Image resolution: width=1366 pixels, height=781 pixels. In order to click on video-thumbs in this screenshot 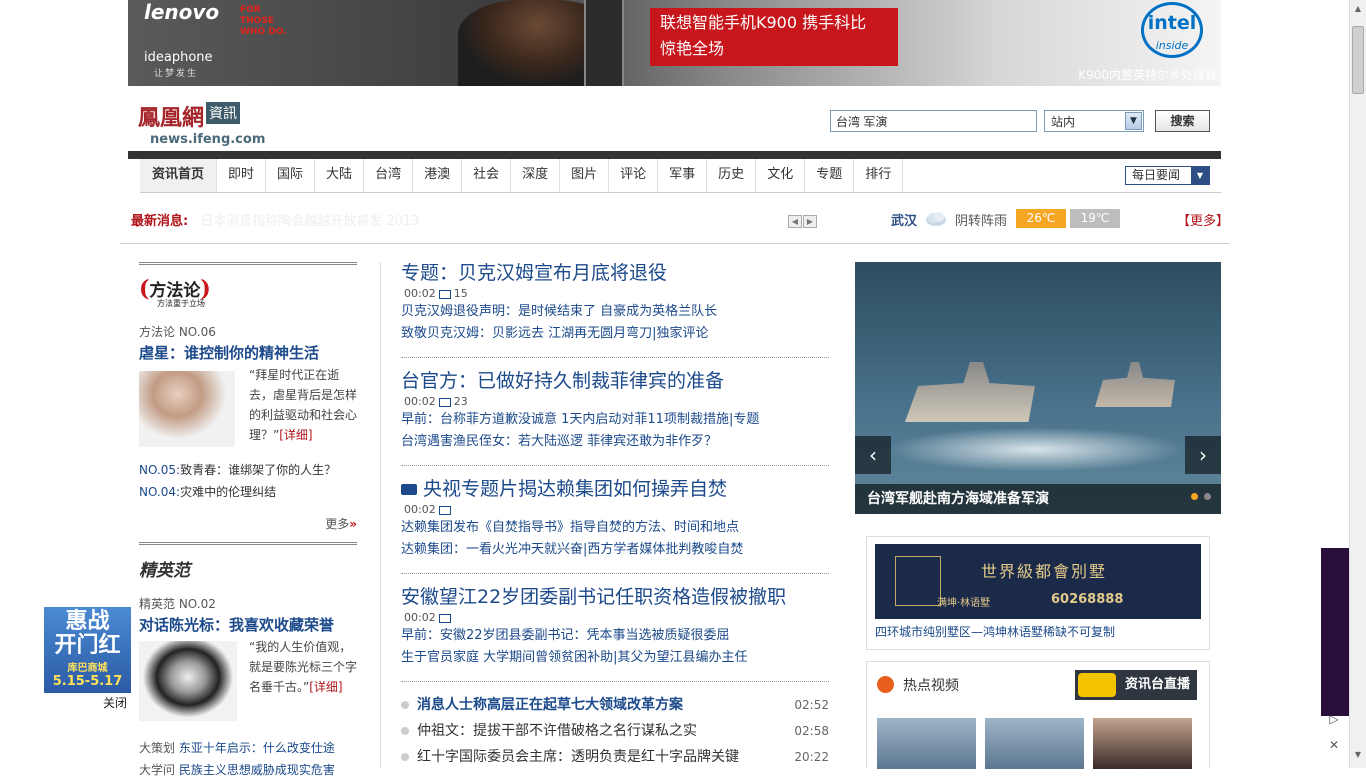, I will do `click(1034, 745)`.